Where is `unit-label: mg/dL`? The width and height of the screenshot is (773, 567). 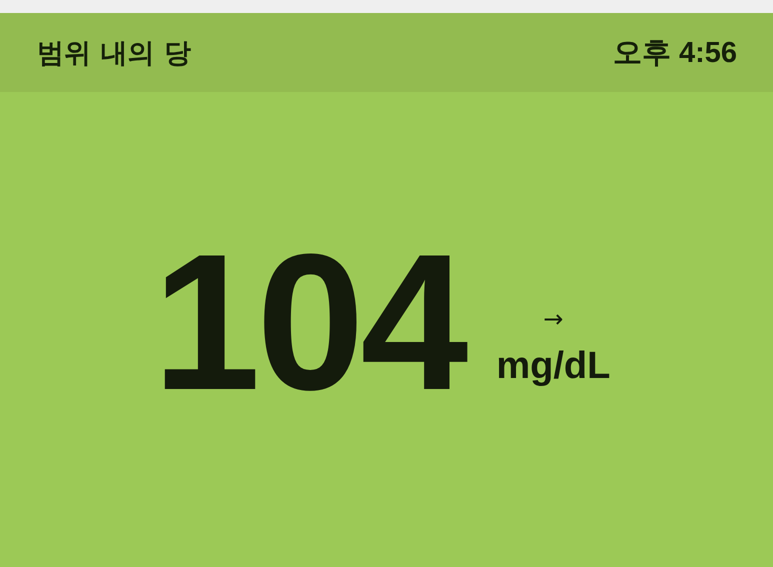
unit-label: mg/dL is located at coordinates (553, 366).